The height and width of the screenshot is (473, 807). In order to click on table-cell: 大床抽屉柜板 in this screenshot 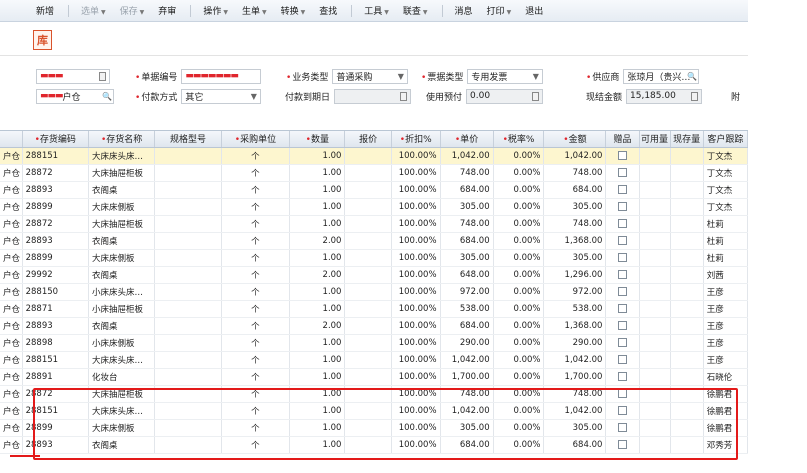, I will do `click(122, 224)`.